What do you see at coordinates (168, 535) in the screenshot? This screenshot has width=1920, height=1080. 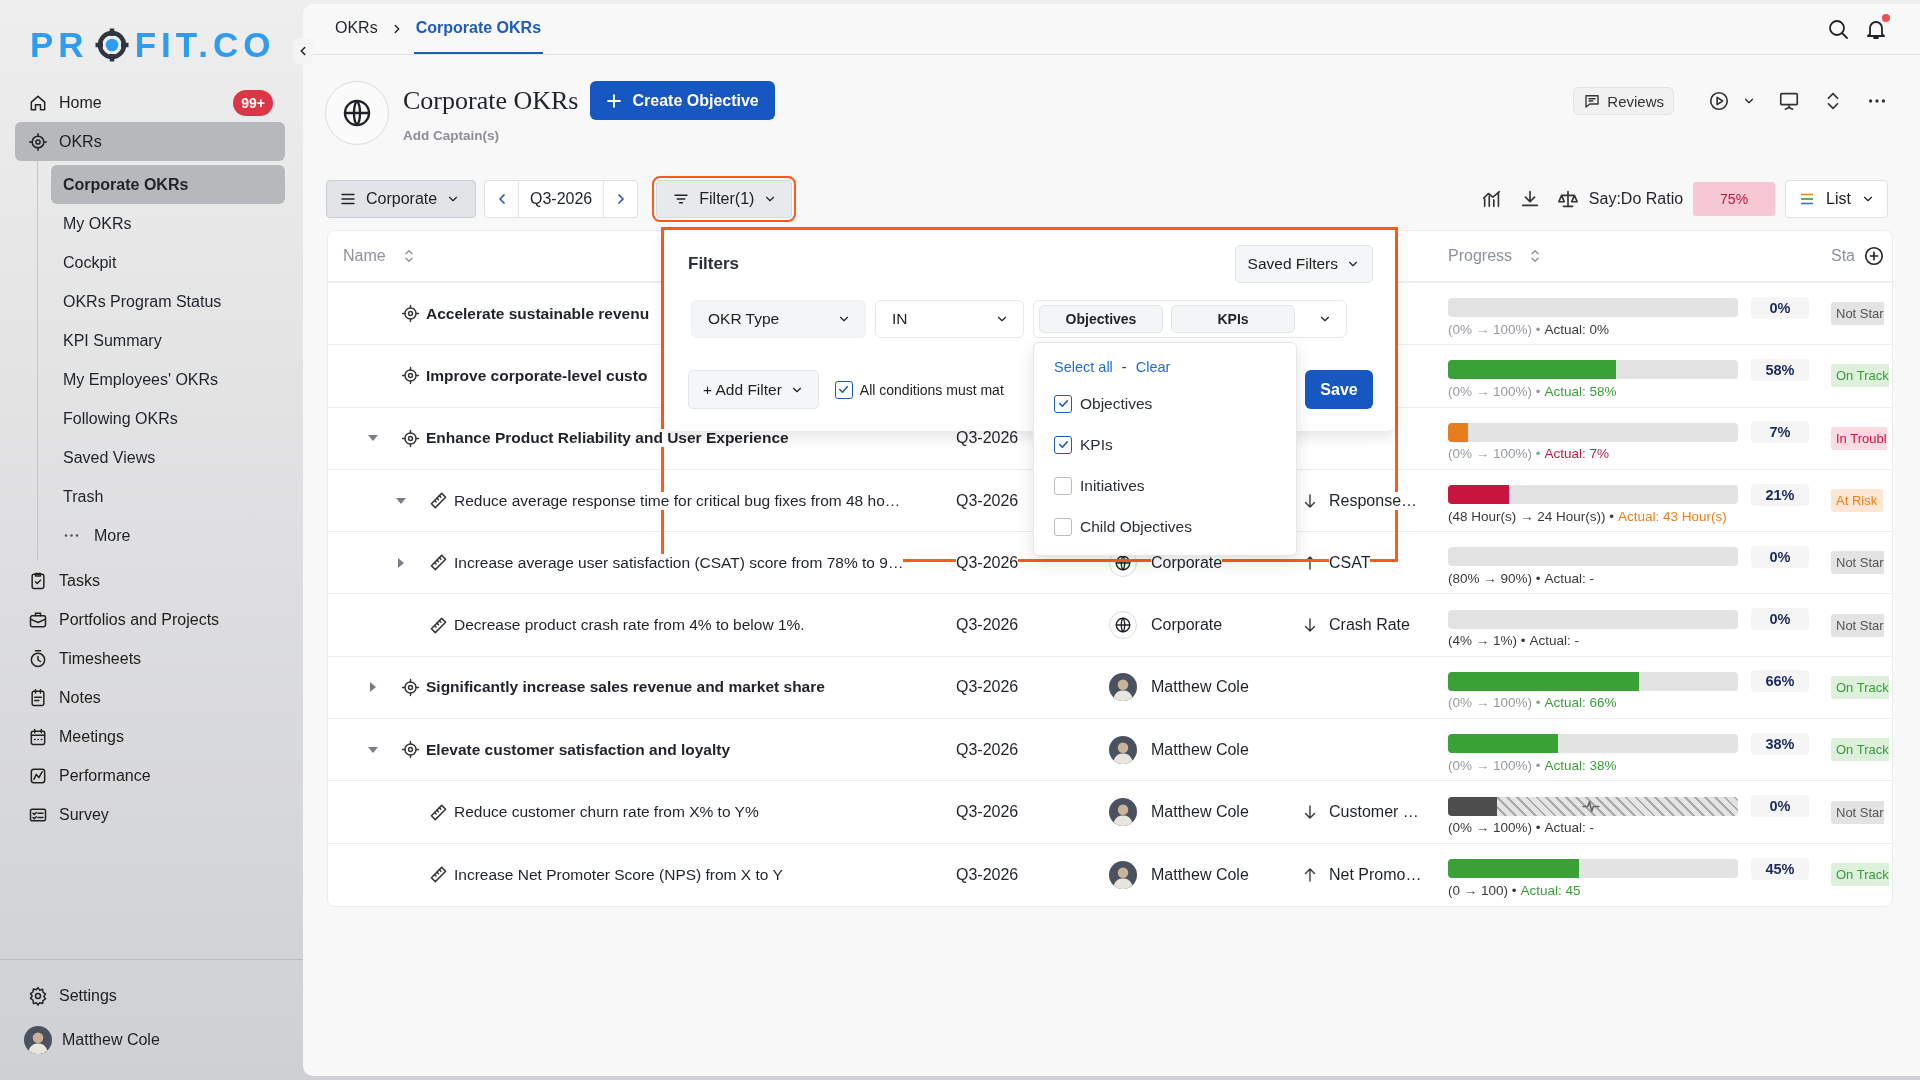 I see `nav-subitem: More` at bounding box center [168, 535].